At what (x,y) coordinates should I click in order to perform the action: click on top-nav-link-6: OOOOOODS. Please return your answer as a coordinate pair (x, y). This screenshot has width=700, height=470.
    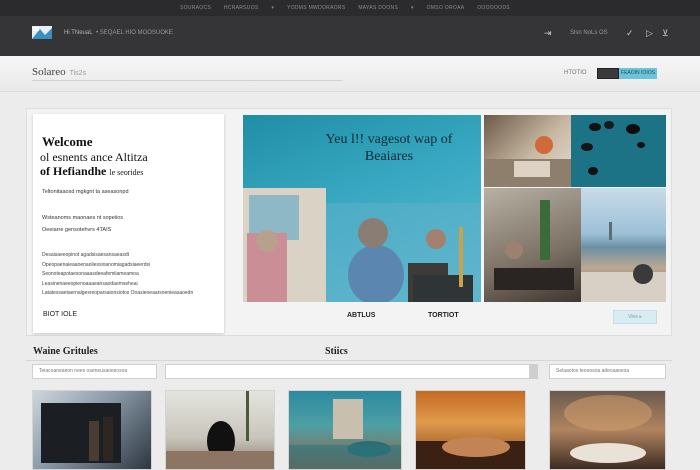
    Looking at the image, I should click on (493, 8).